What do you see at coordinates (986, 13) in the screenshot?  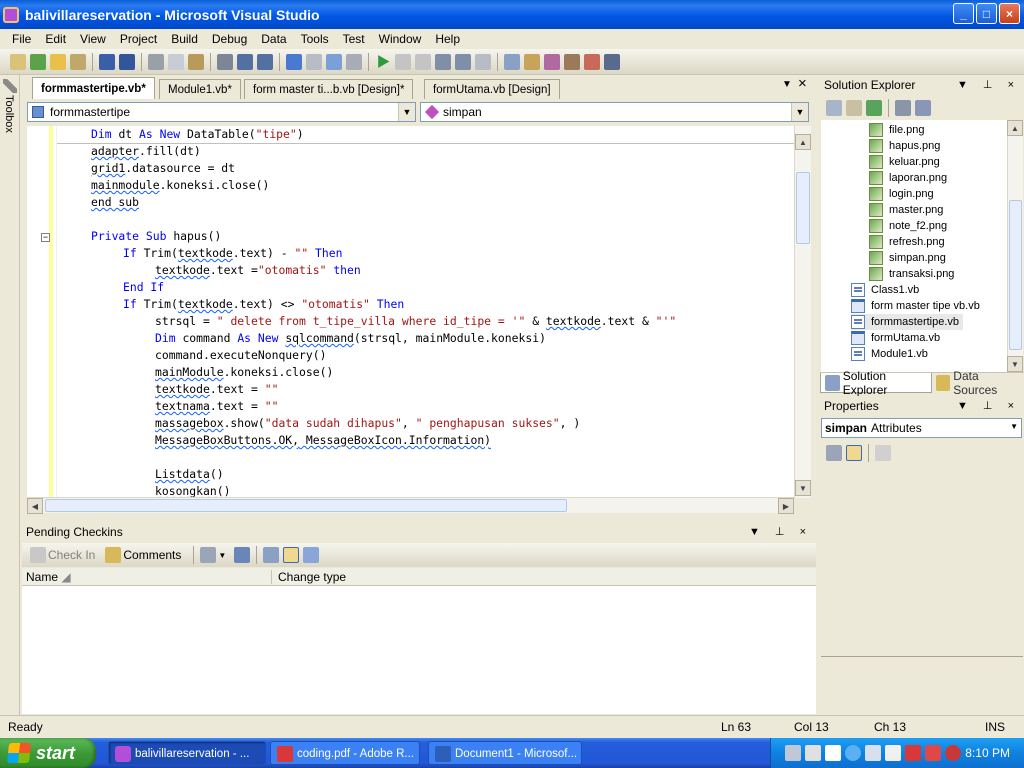 I see `maximize-button: □` at bounding box center [986, 13].